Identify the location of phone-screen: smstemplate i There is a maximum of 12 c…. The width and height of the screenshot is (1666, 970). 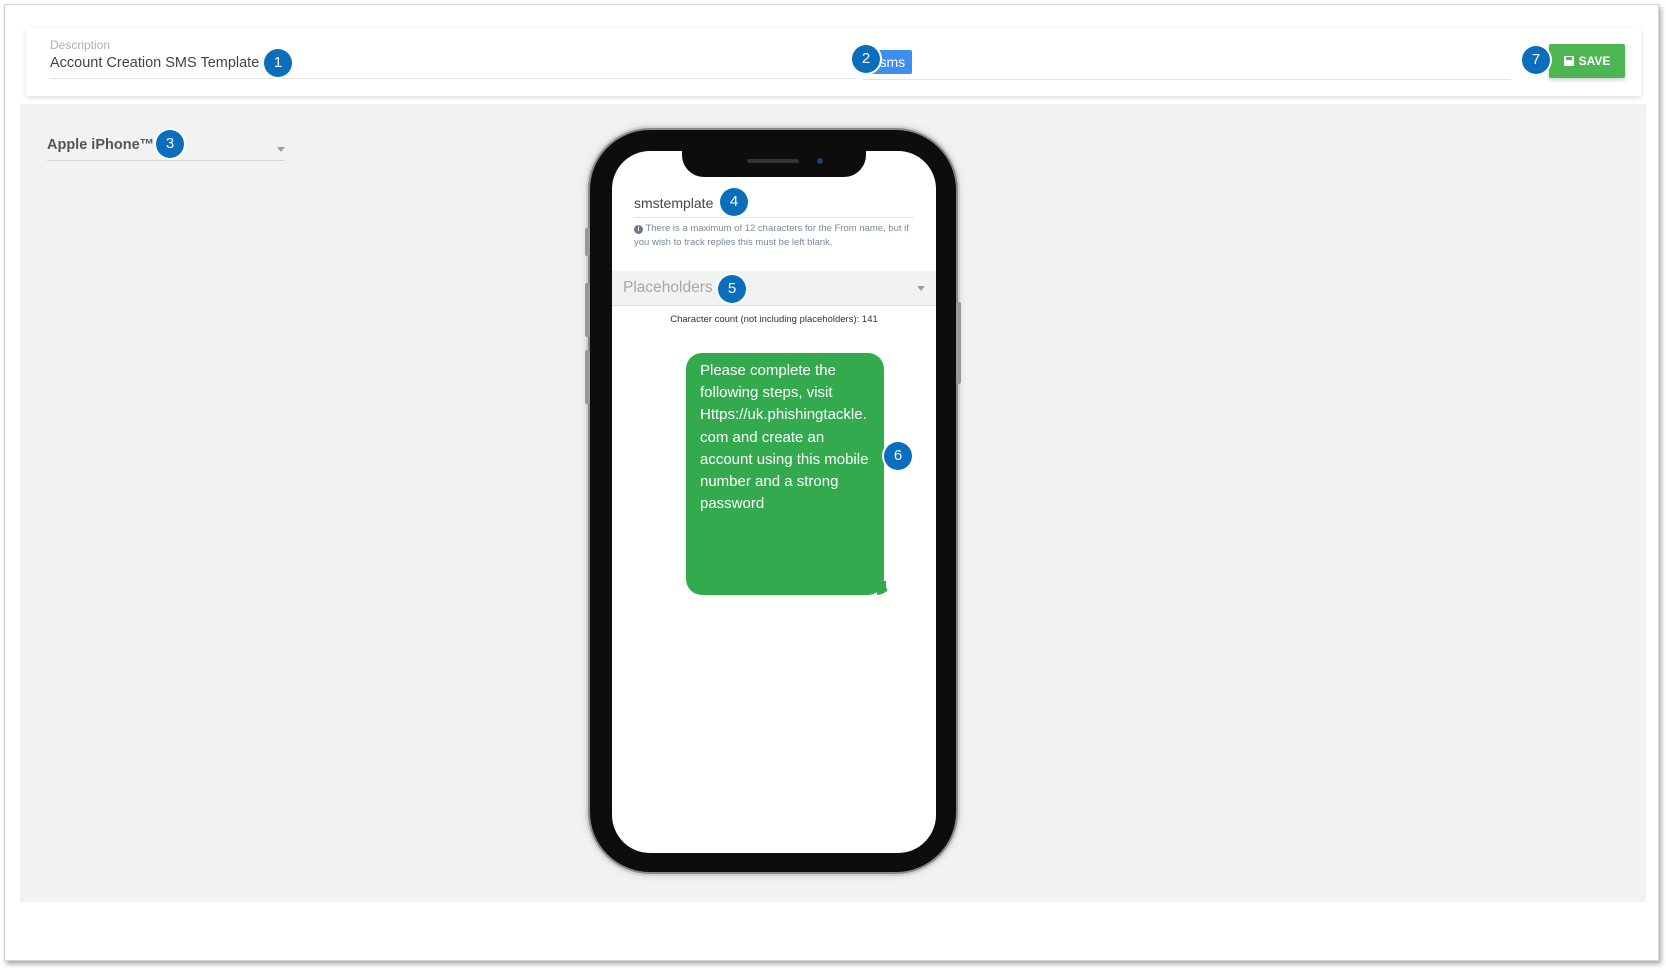
(774, 502).